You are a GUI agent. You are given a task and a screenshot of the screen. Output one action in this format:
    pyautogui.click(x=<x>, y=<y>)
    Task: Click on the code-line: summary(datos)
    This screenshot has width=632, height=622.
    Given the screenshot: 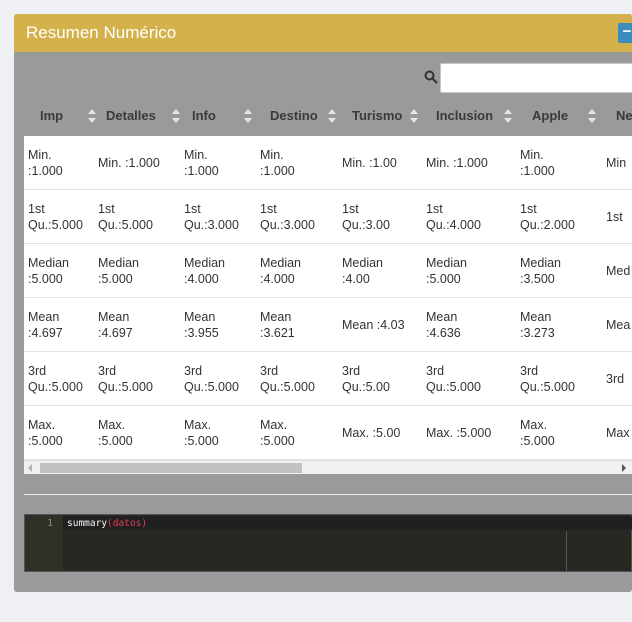 What is the action you would take?
    pyautogui.click(x=107, y=523)
    